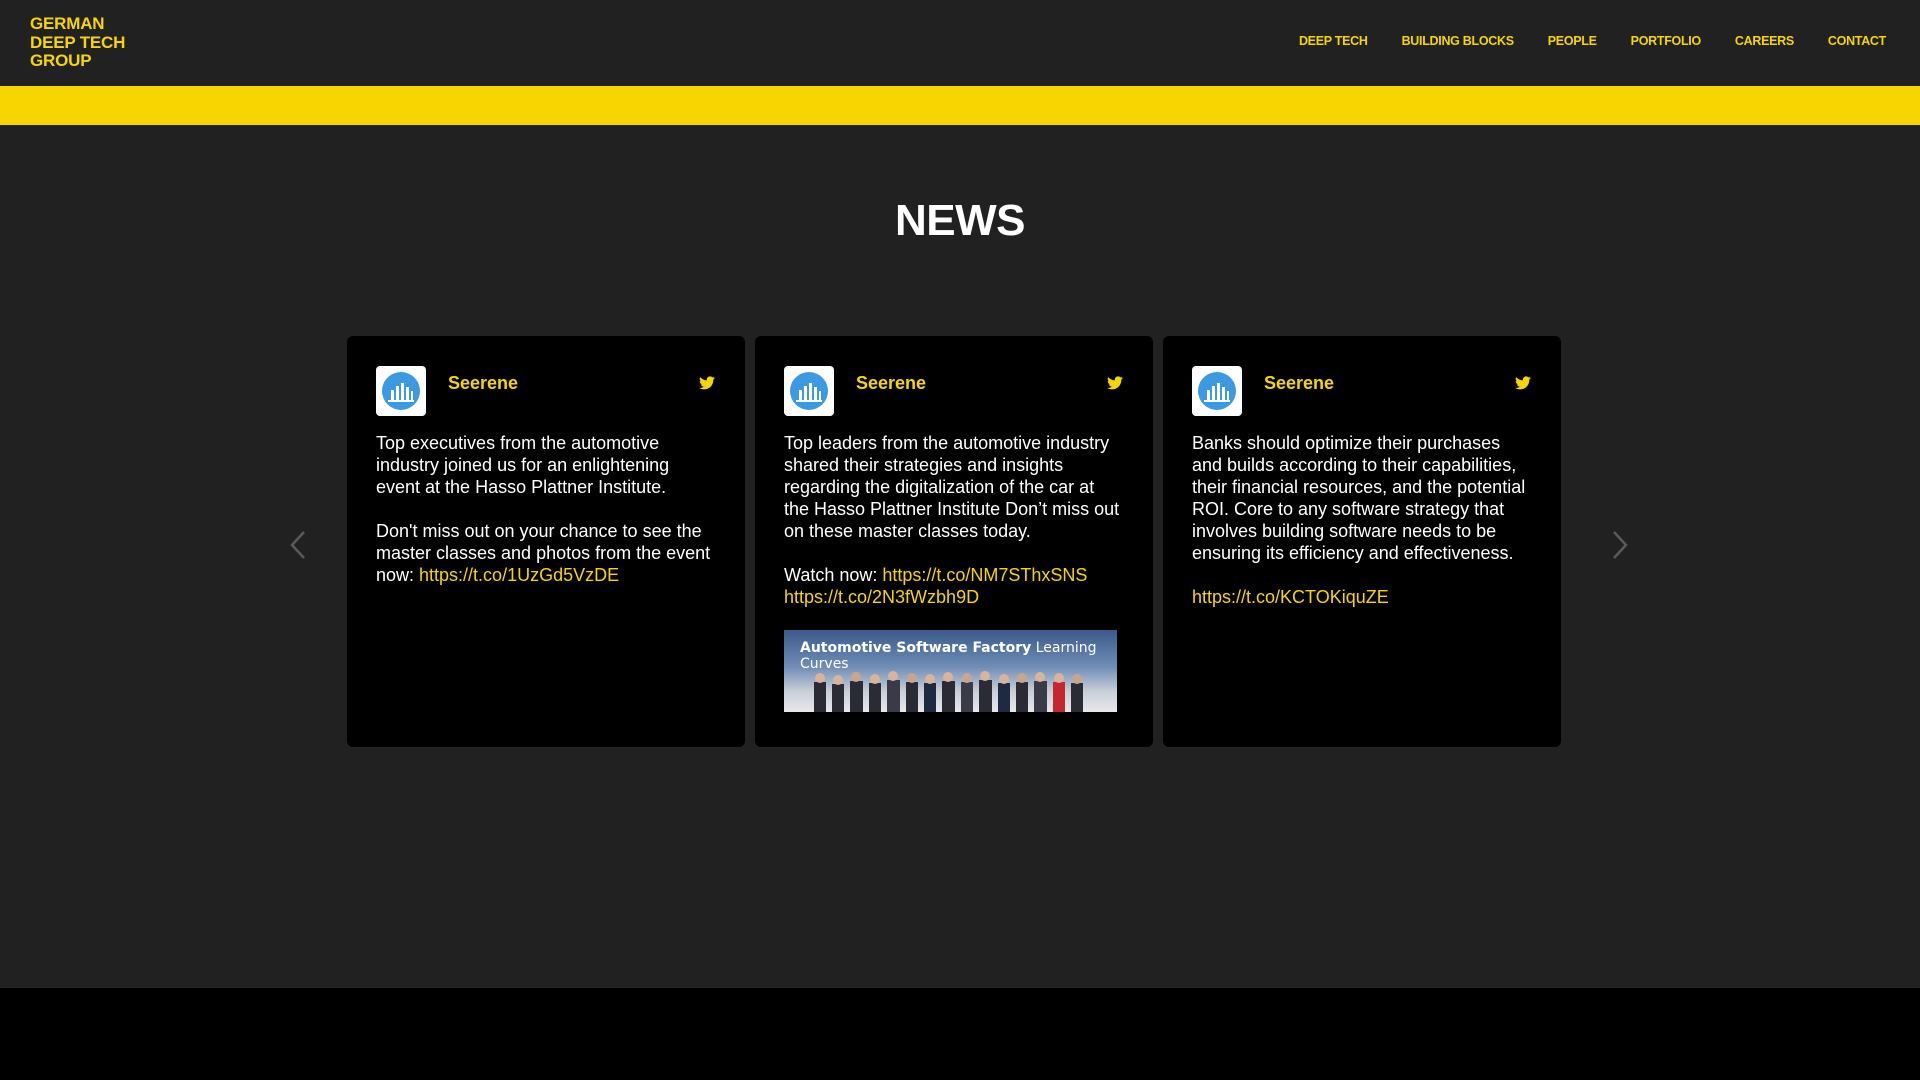  I want to click on logo-line-3: GROUP, so click(61, 60).